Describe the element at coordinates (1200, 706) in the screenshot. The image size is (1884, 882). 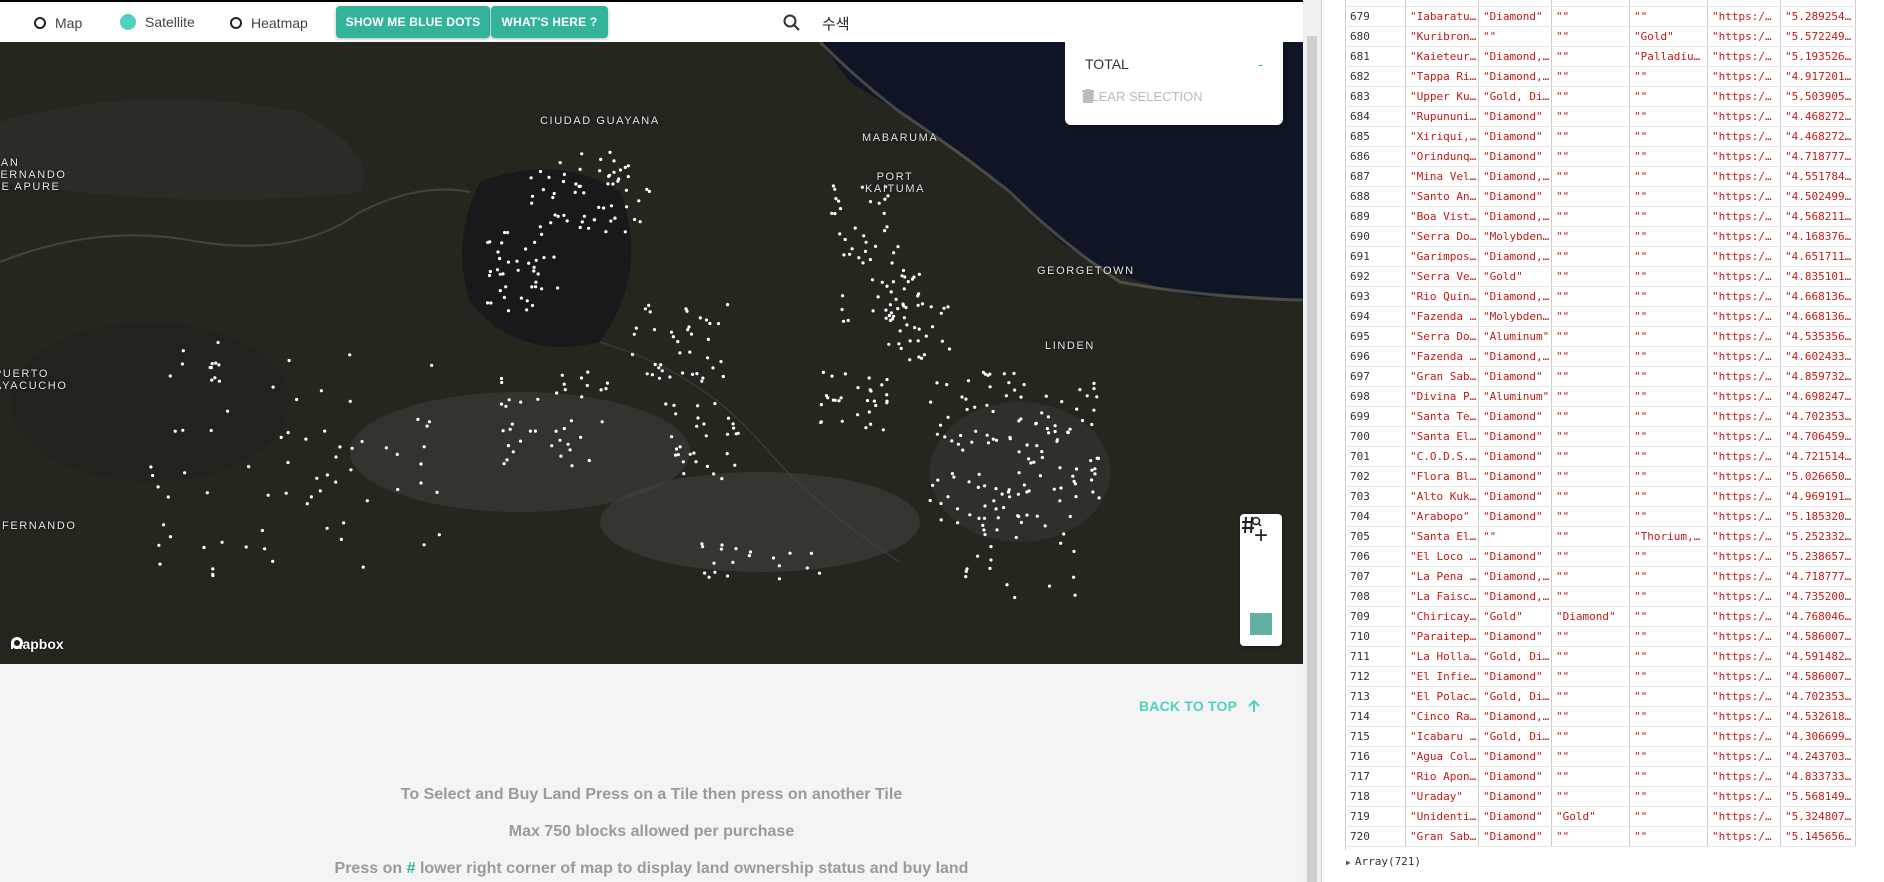
I see `back-to-top-link: BACK TO TOP` at that location.